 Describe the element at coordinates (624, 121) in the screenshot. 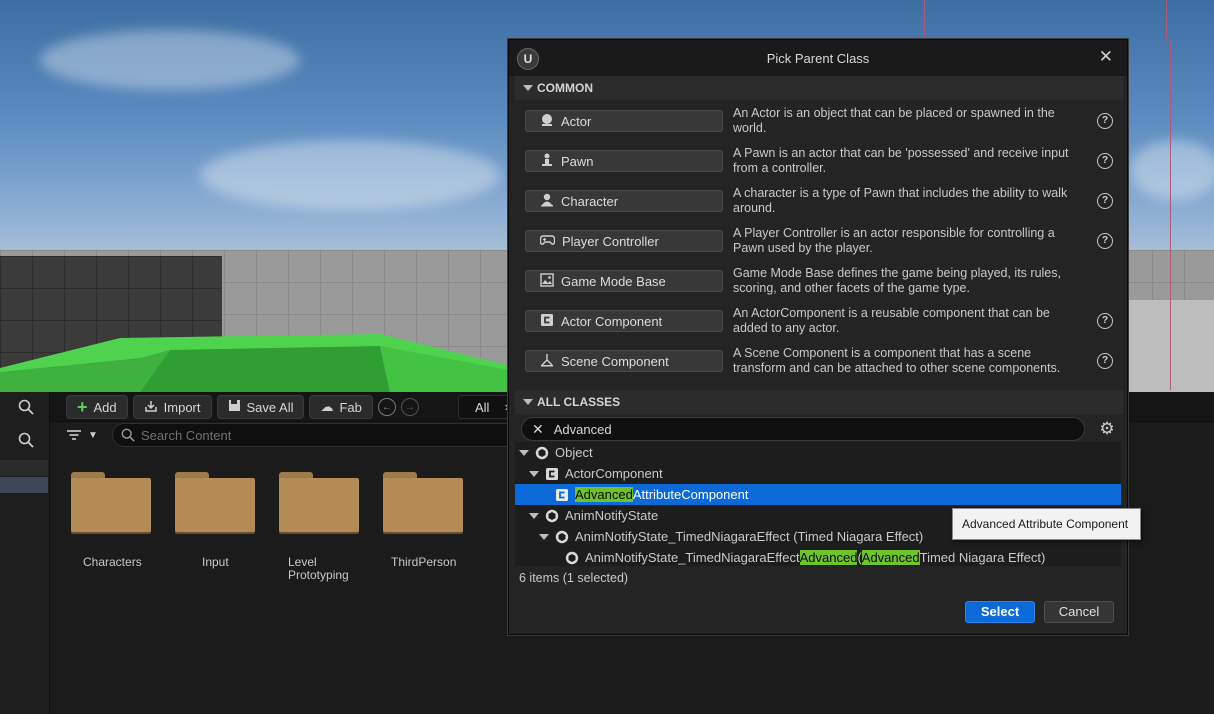

I see `actor-button: Actor` at that location.